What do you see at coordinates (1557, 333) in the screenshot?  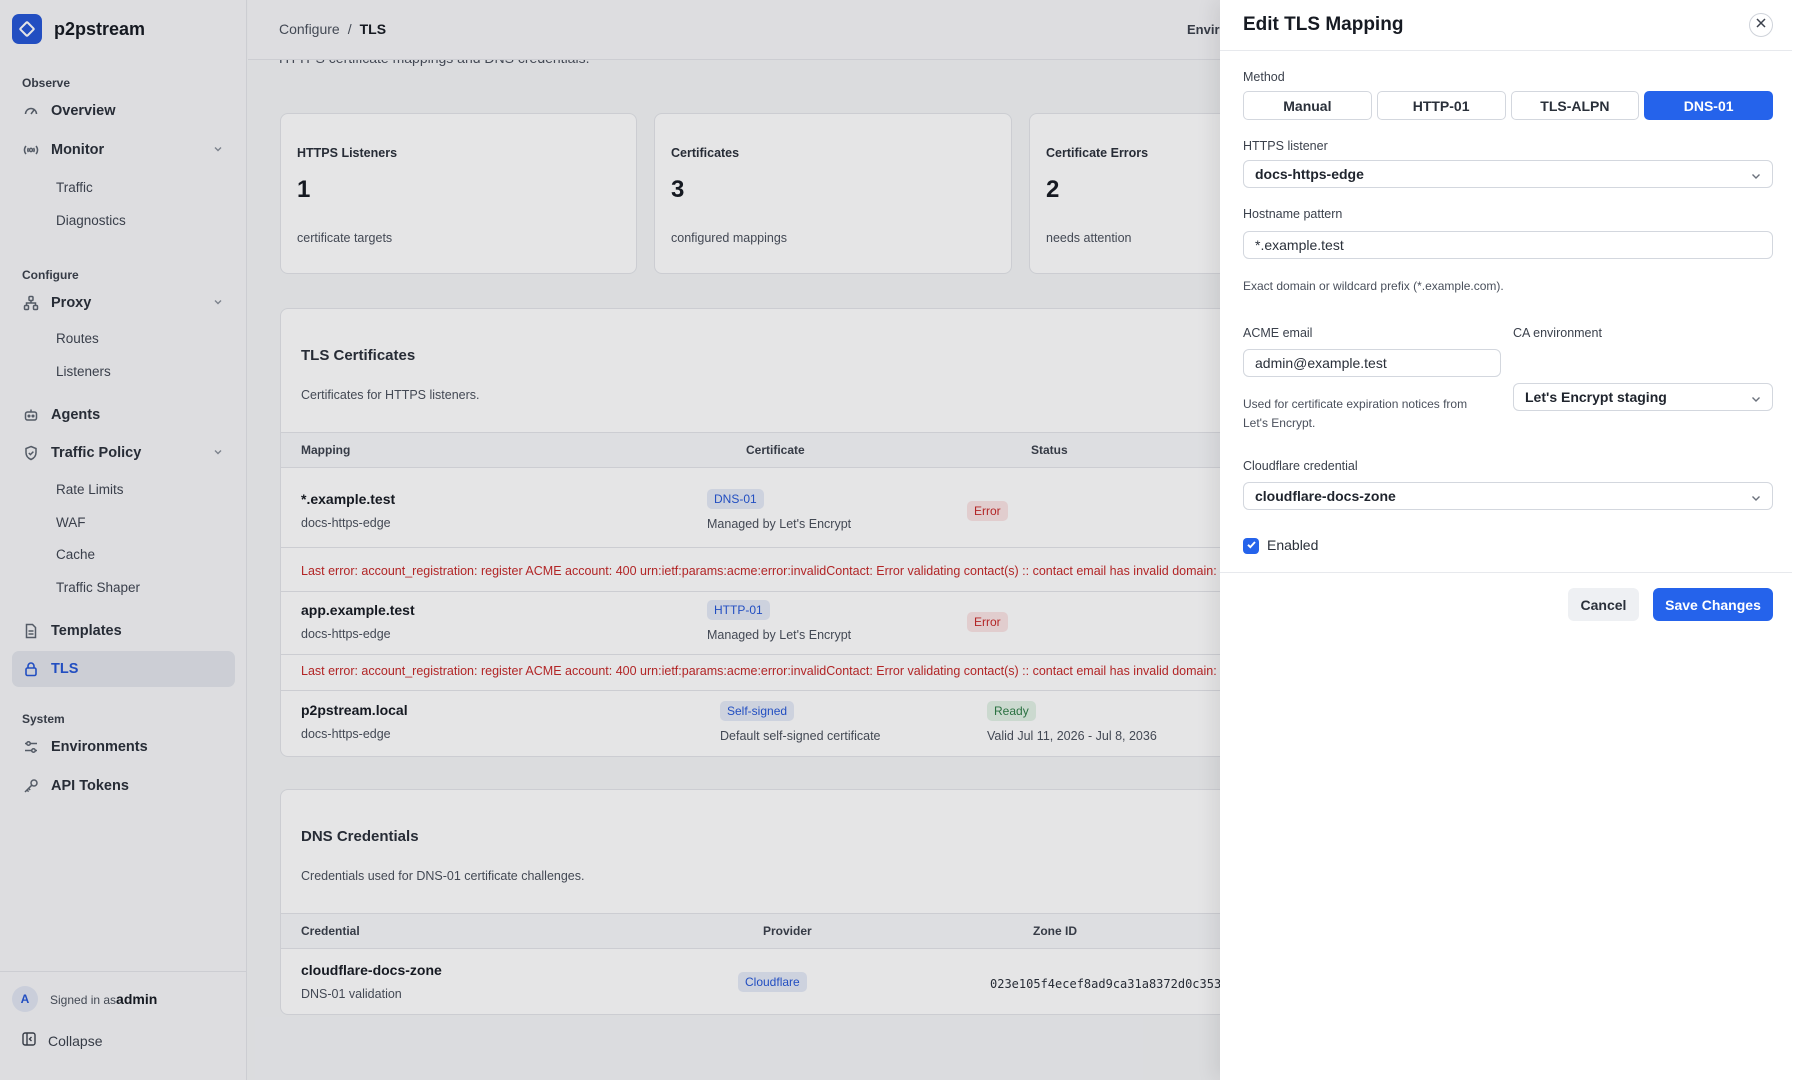 I see `ca-environment-label: CA environment` at bounding box center [1557, 333].